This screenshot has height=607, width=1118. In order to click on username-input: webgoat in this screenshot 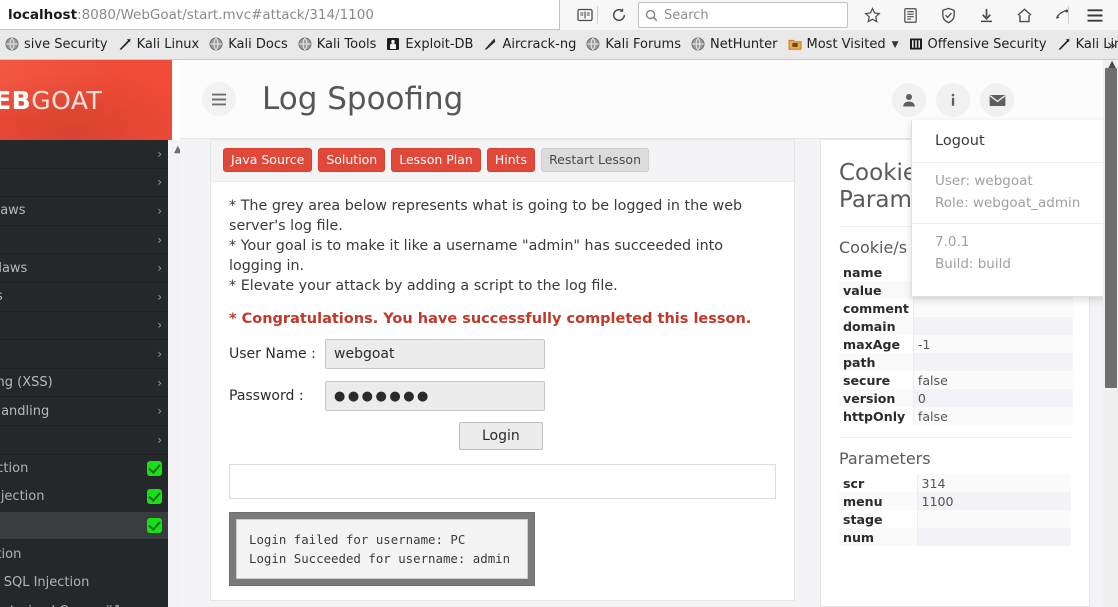, I will do `click(435, 354)`.